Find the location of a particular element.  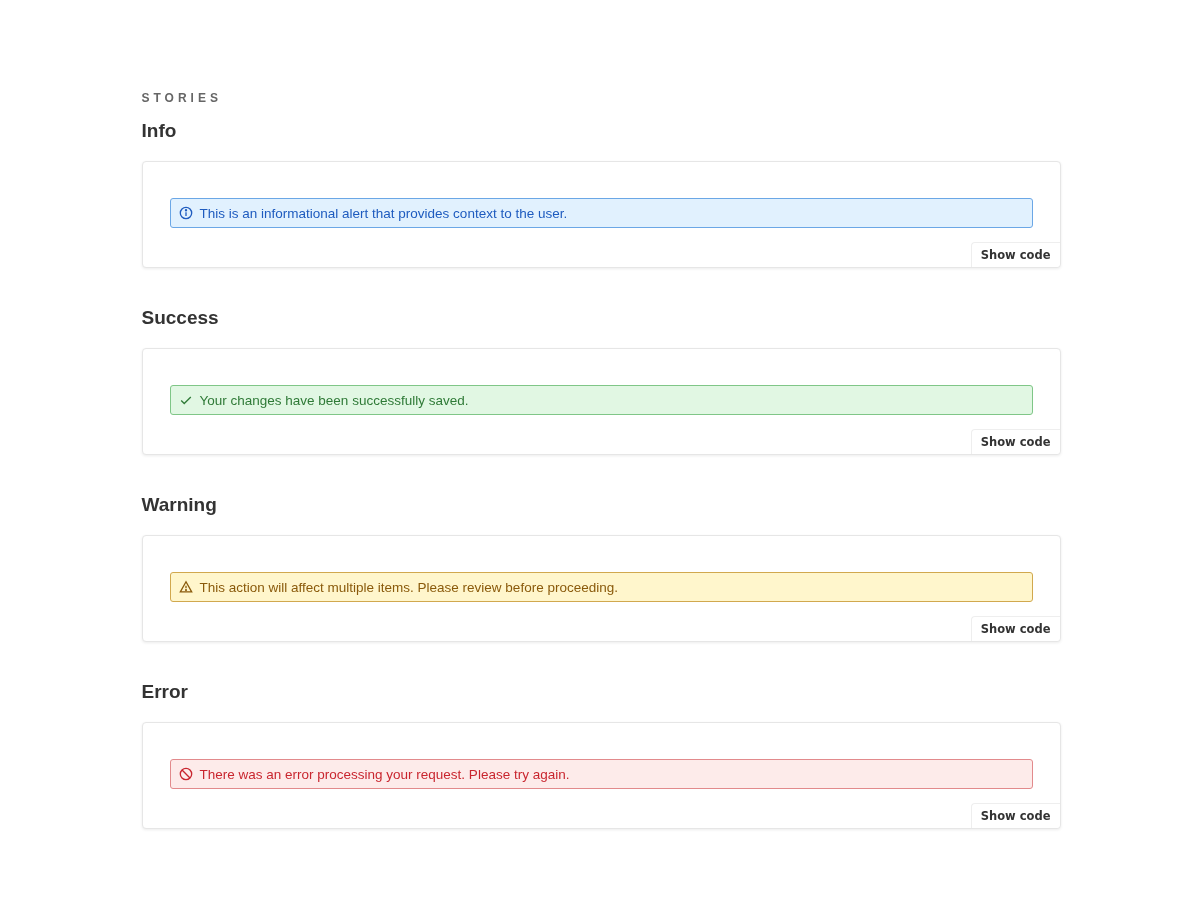

alert-message: Your changes have been successfully saved. is located at coordinates (334, 400).